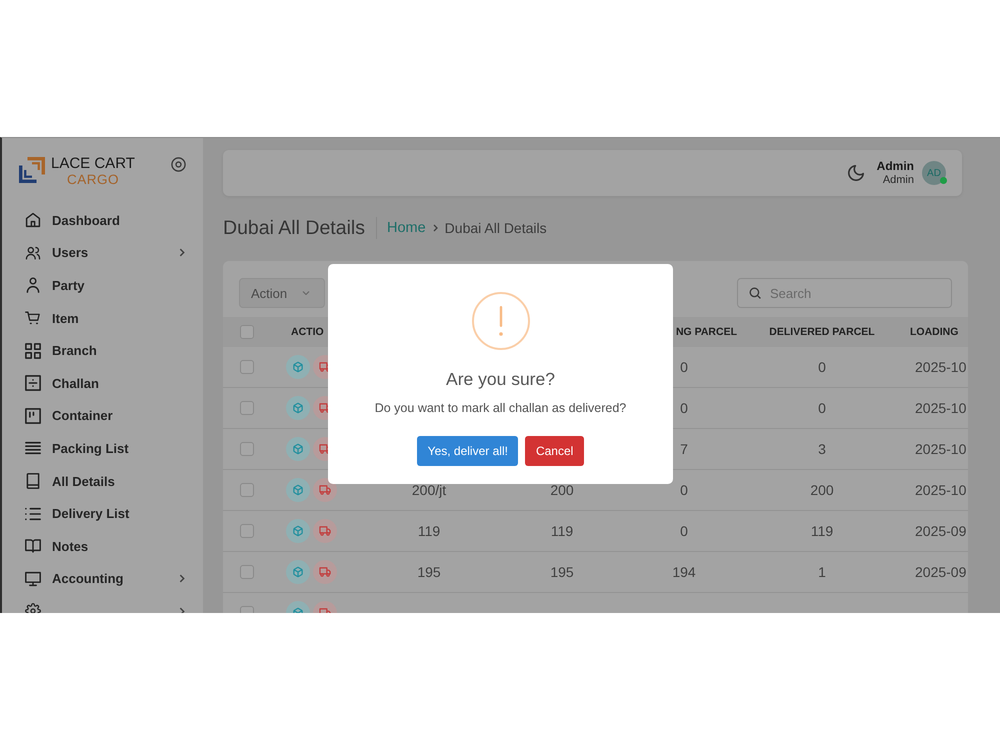  I want to click on logo-subtitle: CARGO, so click(92, 179).